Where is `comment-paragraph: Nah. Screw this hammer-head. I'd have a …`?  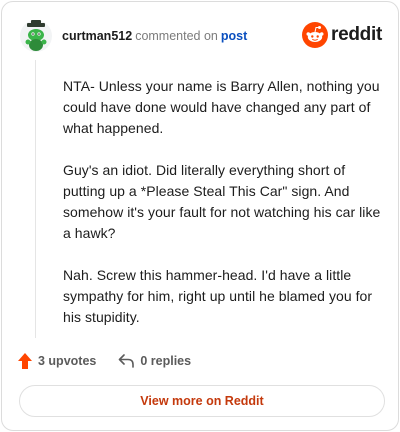 comment-paragraph: Nah. Screw this hammer-head. I'd have a … is located at coordinates (218, 296).